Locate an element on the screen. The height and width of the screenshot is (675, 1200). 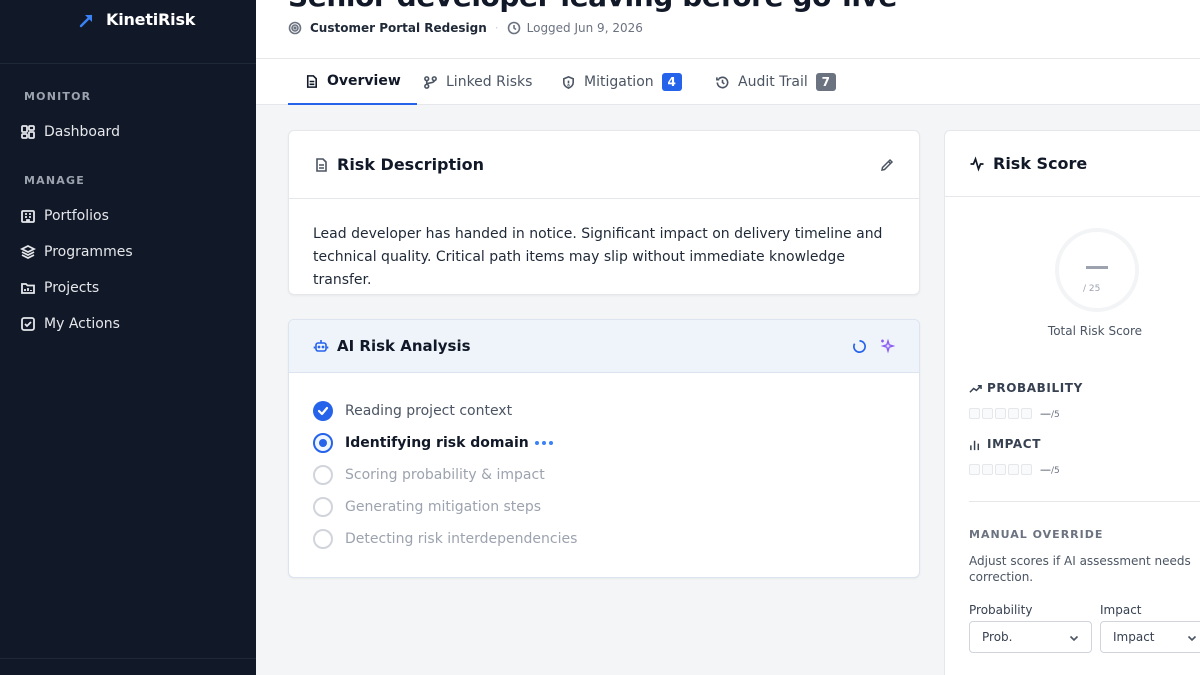
section-label-monitor: MONITOR is located at coordinates (58, 96).